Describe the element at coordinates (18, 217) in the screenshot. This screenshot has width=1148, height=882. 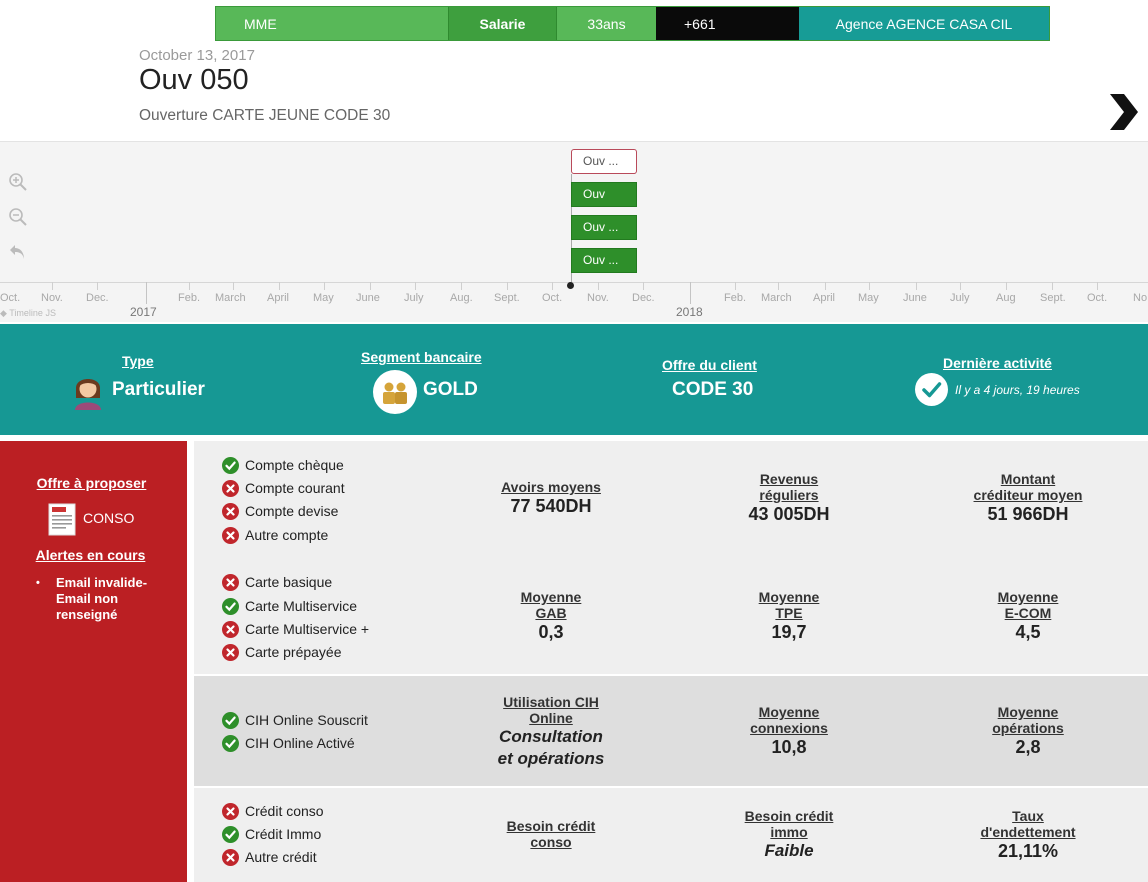
I see `zoom-out-icon` at that location.